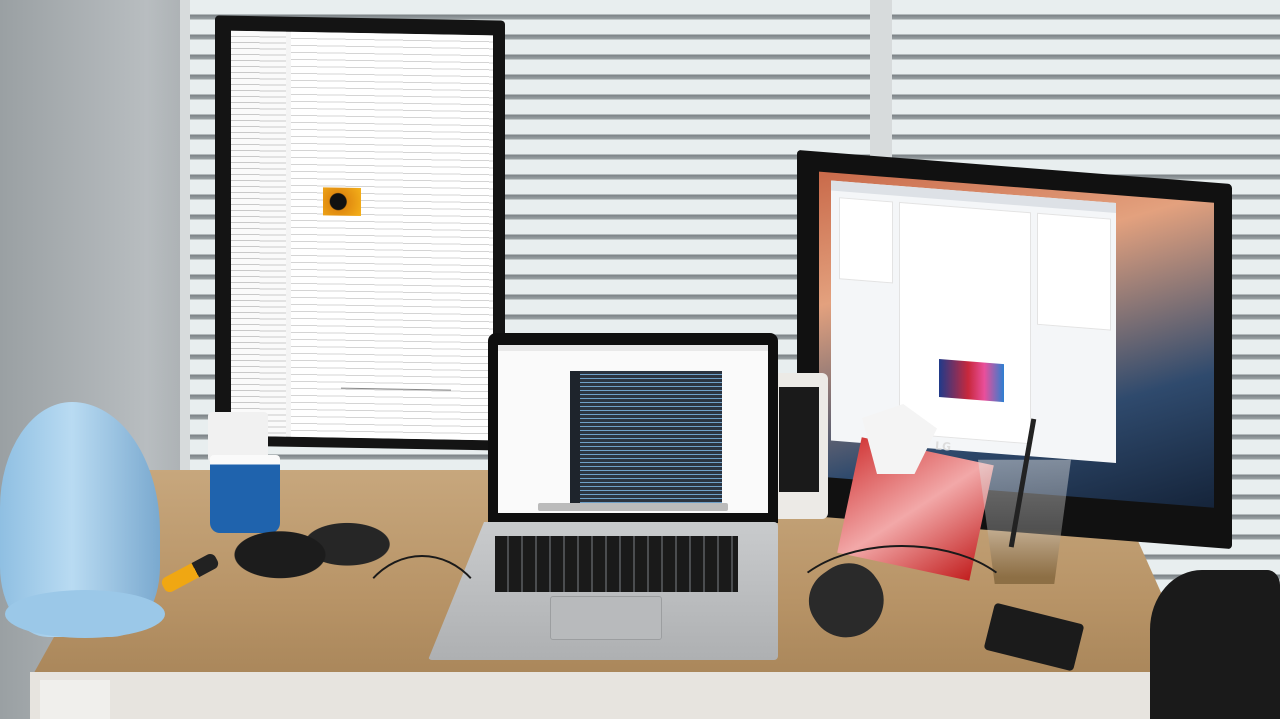  Describe the element at coordinates (75, 699) in the screenshot. I see `desk-leg` at that location.